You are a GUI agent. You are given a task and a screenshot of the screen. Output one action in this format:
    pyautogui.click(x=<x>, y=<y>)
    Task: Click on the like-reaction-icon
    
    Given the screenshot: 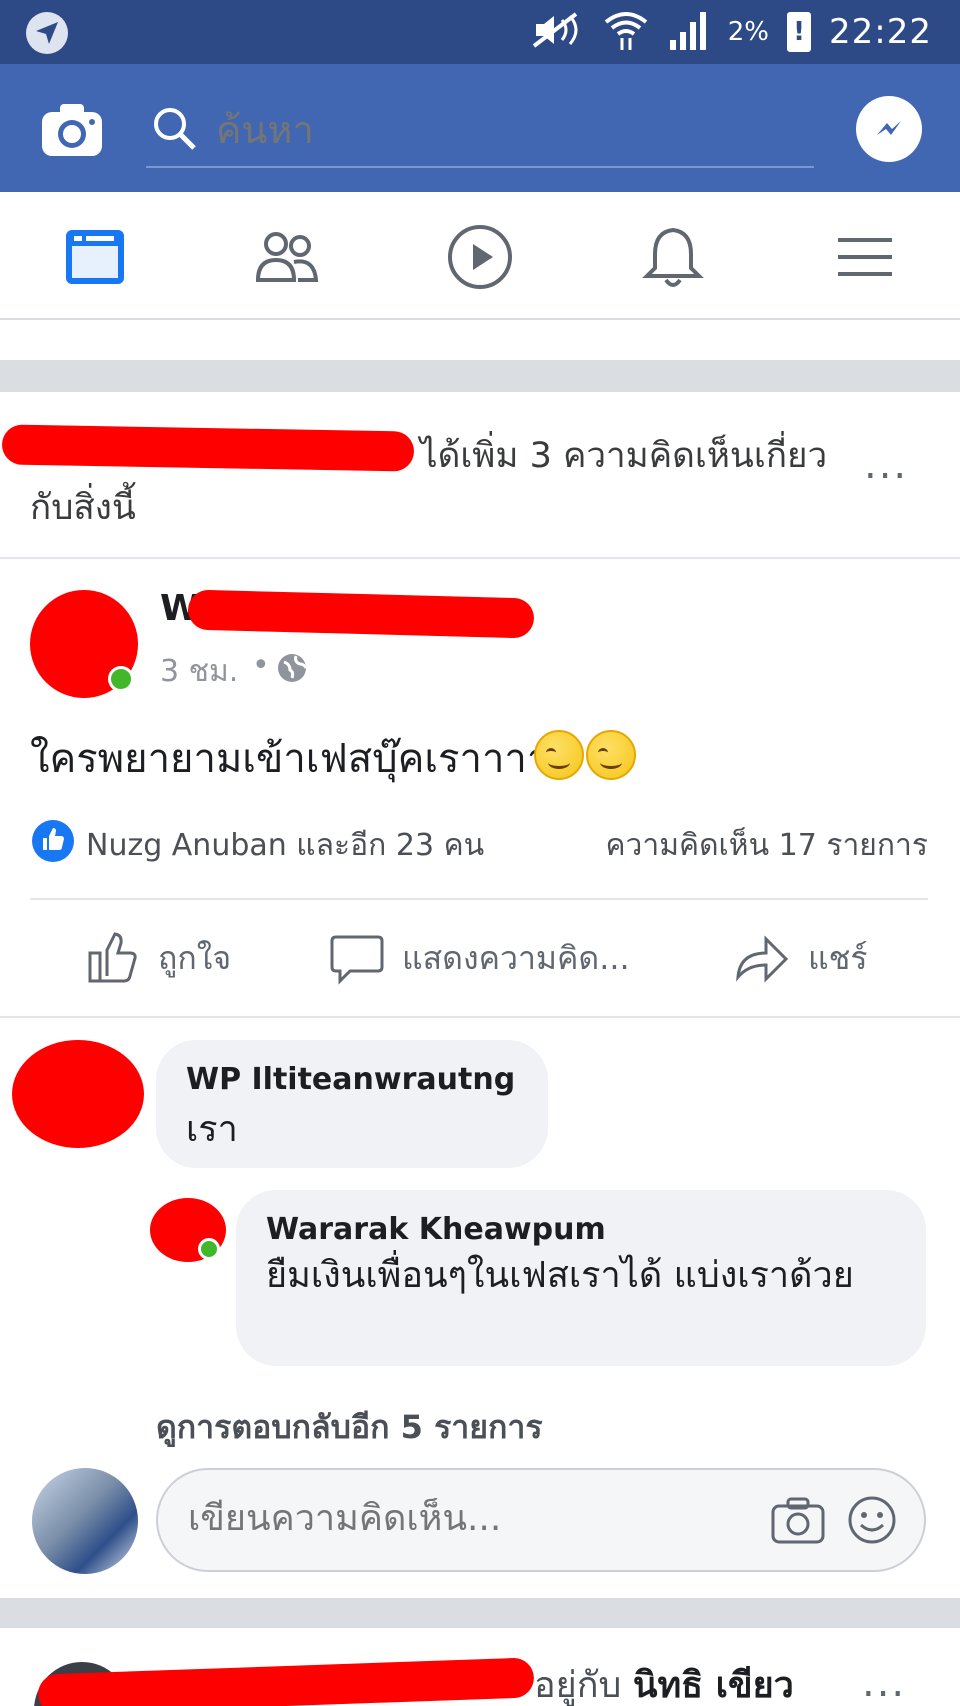 What is the action you would take?
    pyautogui.click(x=53, y=841)
    